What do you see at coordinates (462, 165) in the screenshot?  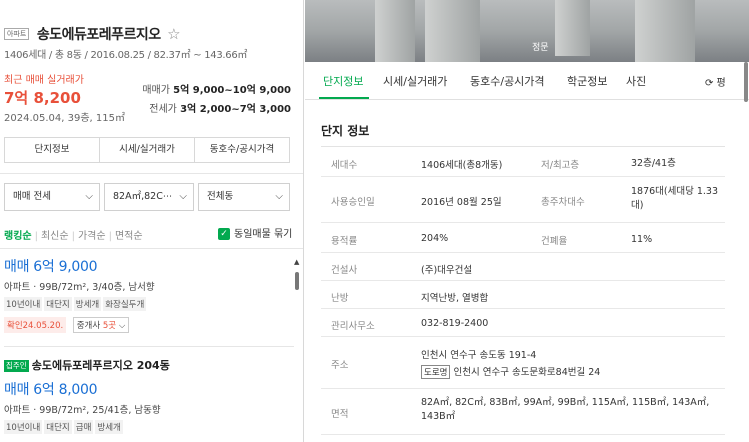 I see `info-value: 1406세대(총8개동)` at bounding box center [462, 165].